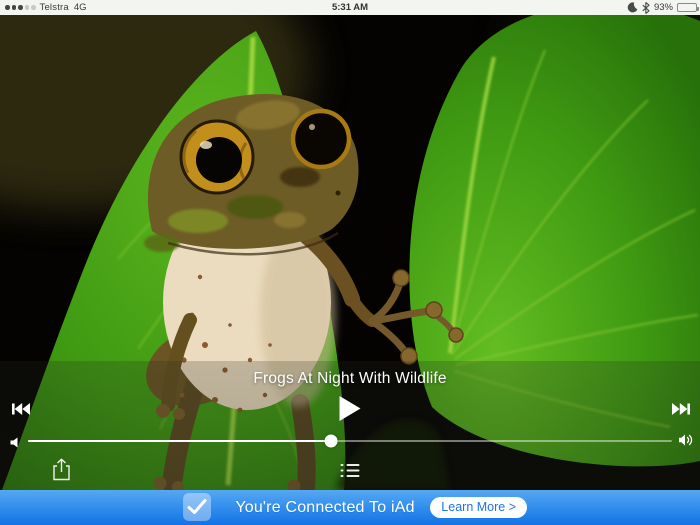 The width and height of the screenshot is (700, 525). I want to click on play-icon, so click(350, 408).